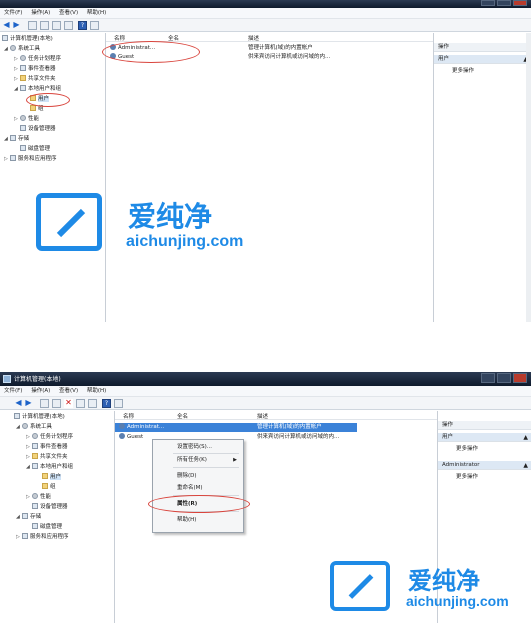  What do you see at coordinates (23, 68) in the screenshot?
I see `event-icon` at bounding box center [23, 68].